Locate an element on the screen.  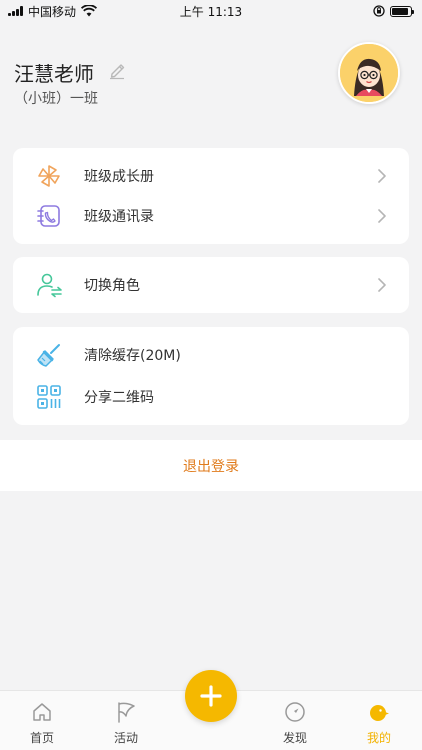
avatar is located at coordinates (369, 73).